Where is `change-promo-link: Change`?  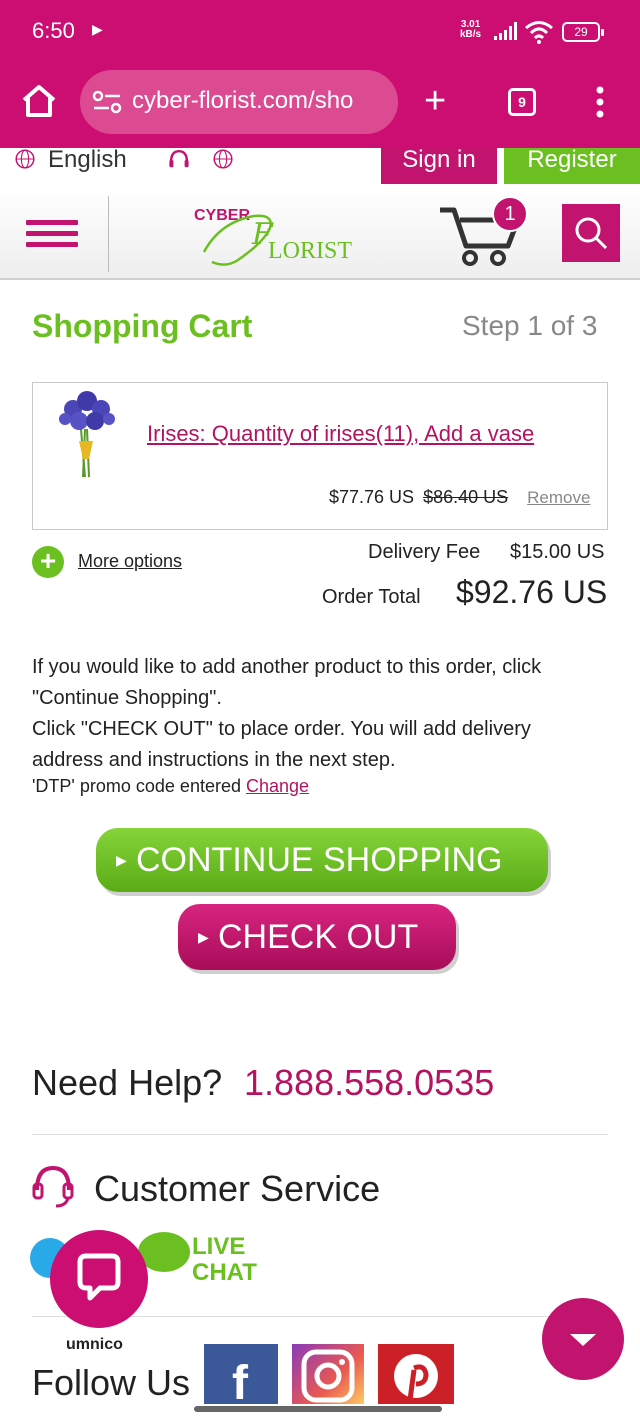
change-promo-link: Change is located at coordinates (277, 786).